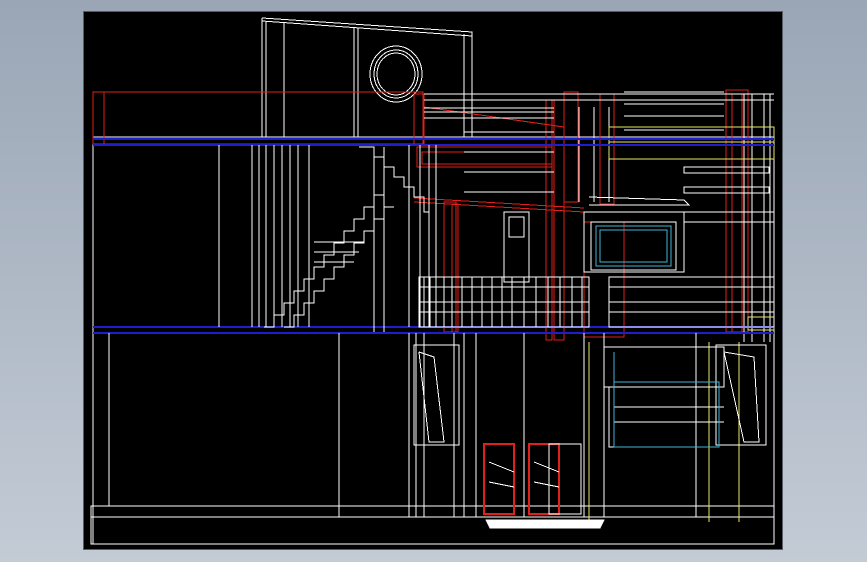 The image size is (867, 562). I want to click on large-window, so click(633, 246).